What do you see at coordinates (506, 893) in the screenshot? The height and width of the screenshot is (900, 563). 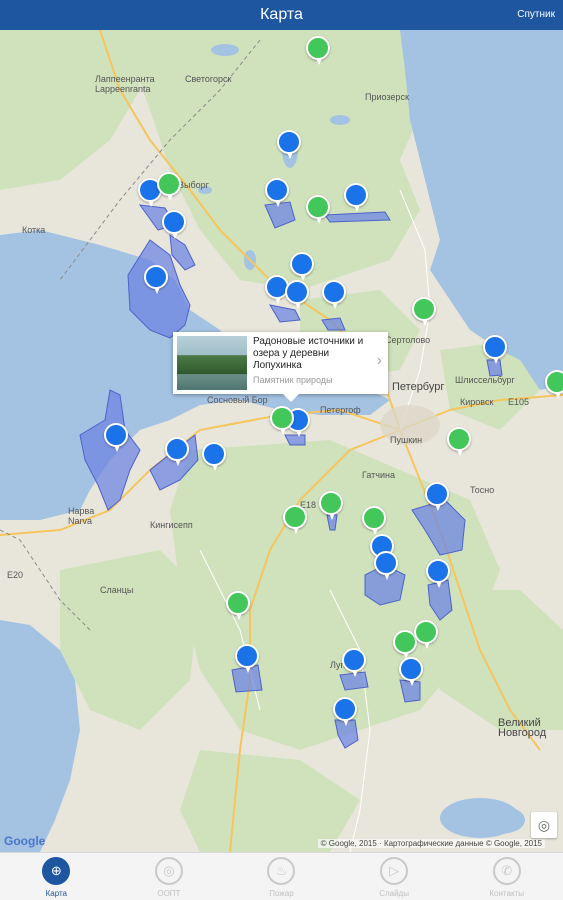 I see `tab-label: Контакты` at bounding box center [506, 893].